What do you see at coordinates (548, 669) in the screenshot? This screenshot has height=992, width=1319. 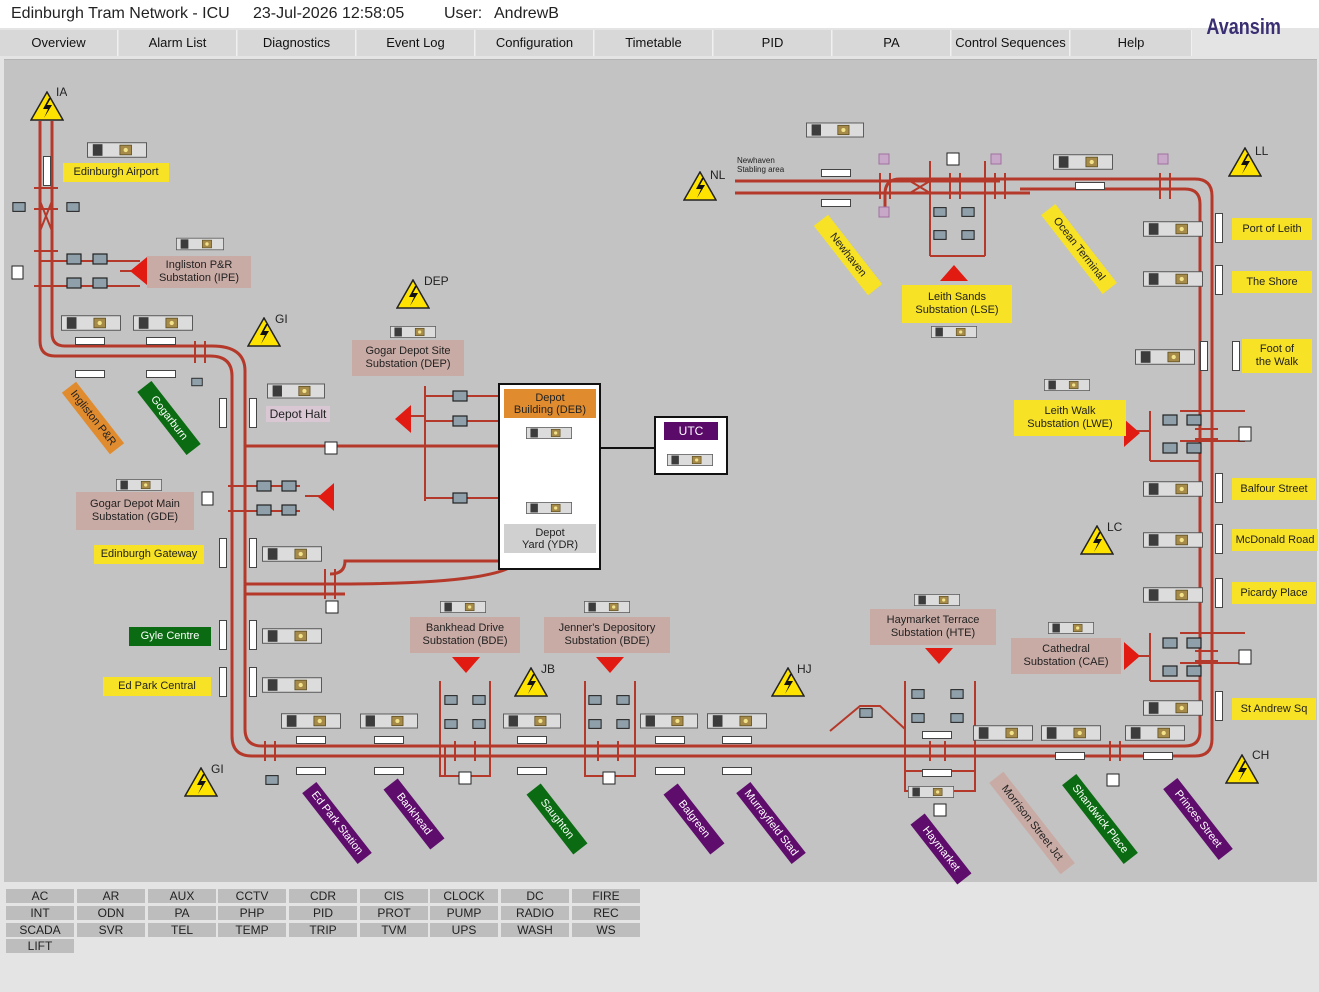 I see `zone-label-jb: JB` at bounding box center [548, 669].